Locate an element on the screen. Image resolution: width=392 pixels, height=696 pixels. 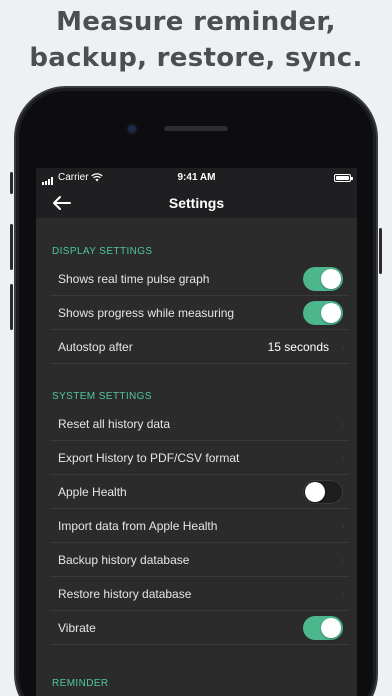
front-camera is located at coordinates (132, 129).